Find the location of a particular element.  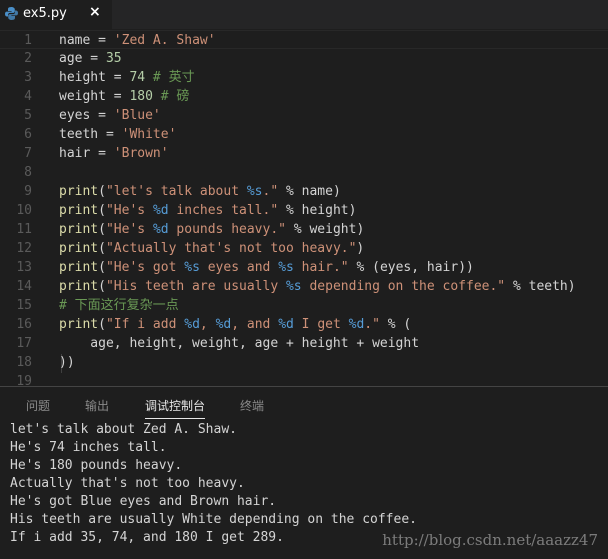

line-number: 4 is located at coordinates (28, 96).